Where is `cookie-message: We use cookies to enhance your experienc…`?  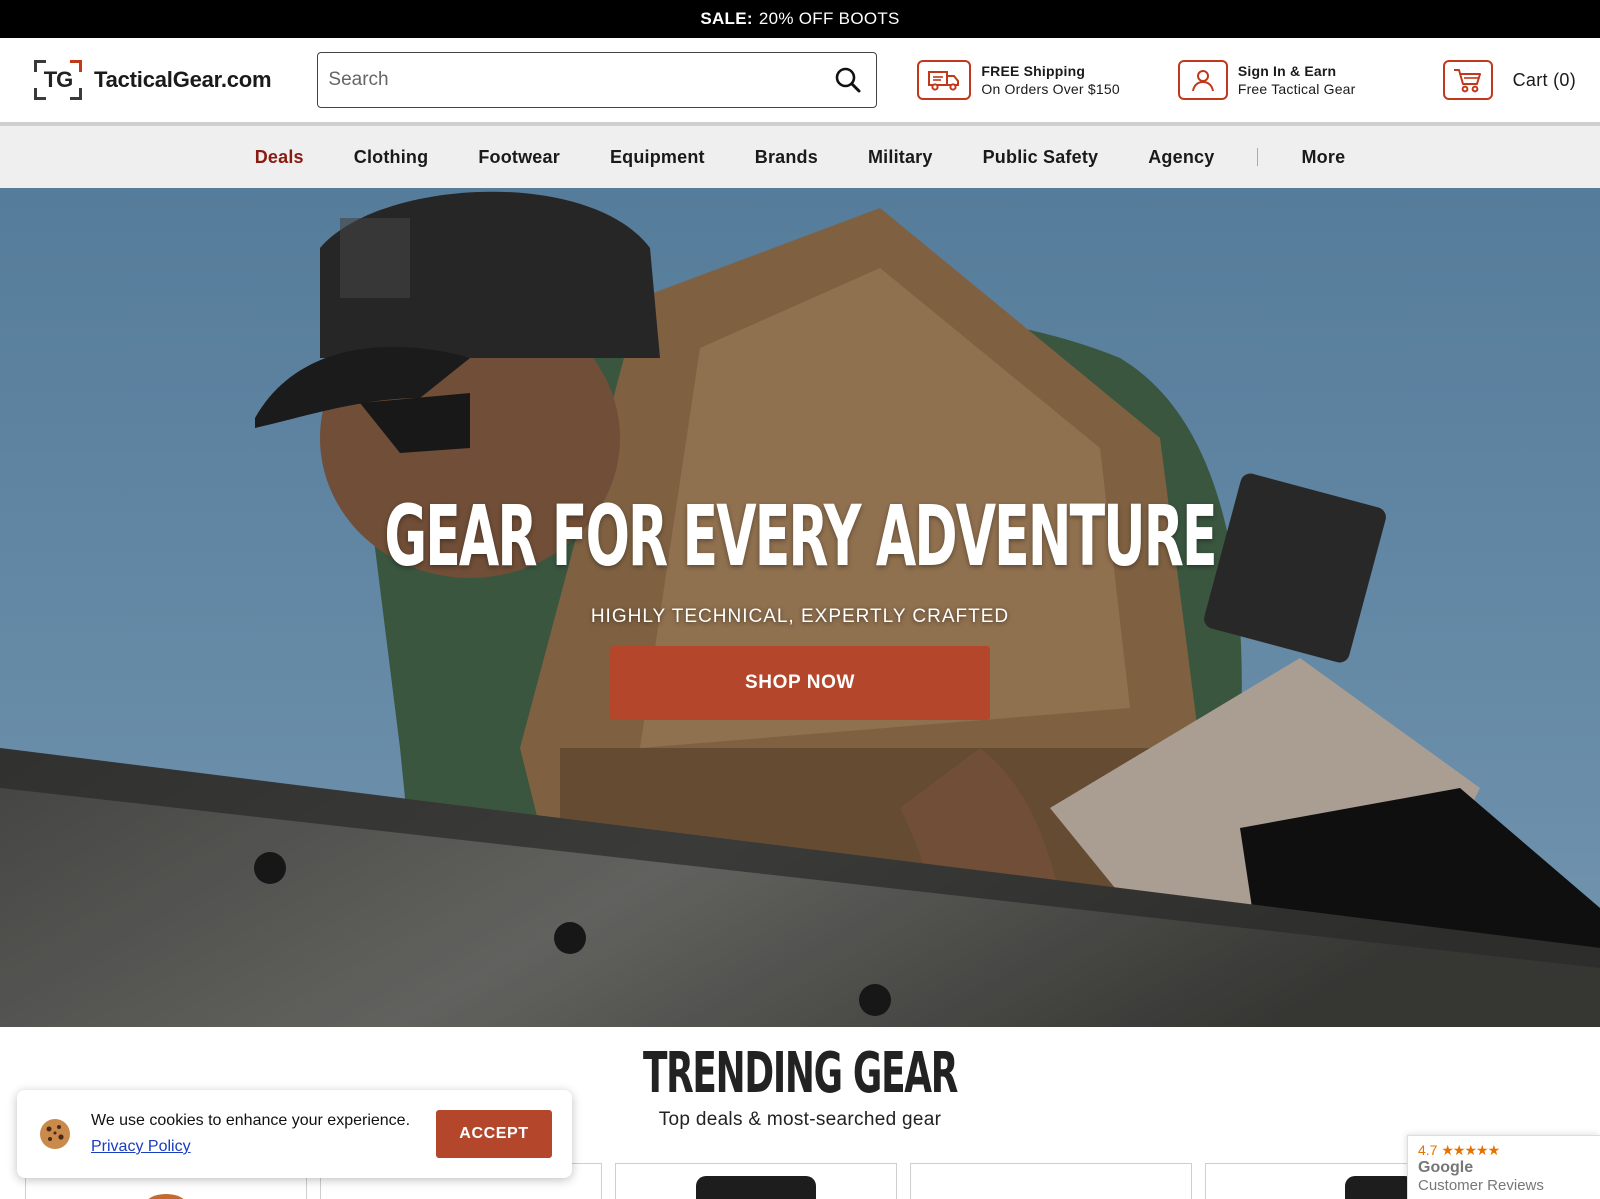 cookie-message: We use cookies to enhance your experienc… is located at coordinates (251, 1120).